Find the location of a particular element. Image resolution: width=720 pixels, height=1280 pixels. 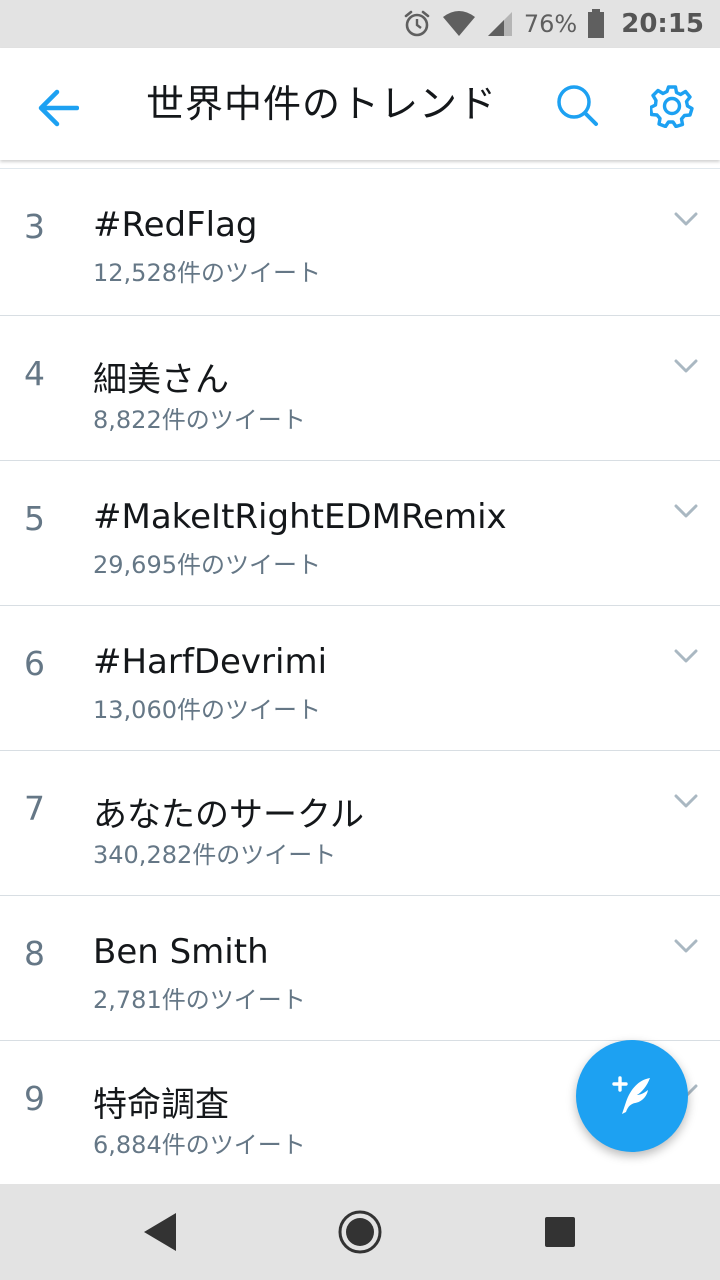

app-bar: 世界中件のトレンド is located at coordinates (360, 104).